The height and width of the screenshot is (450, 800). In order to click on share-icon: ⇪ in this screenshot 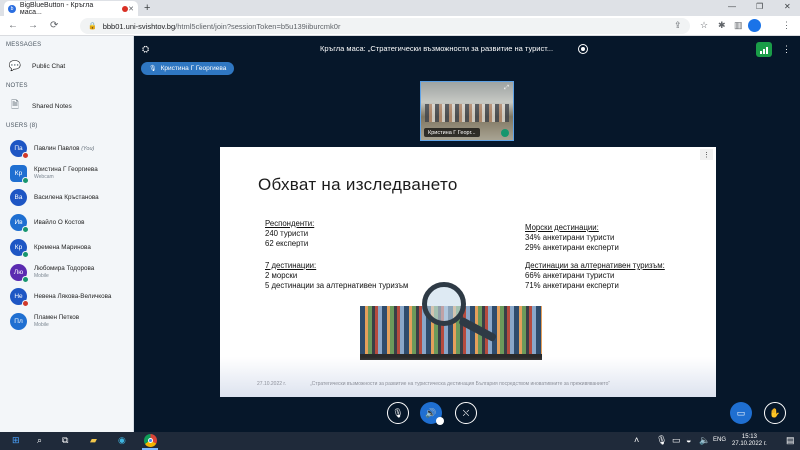, I will do `click(678, 25)`.